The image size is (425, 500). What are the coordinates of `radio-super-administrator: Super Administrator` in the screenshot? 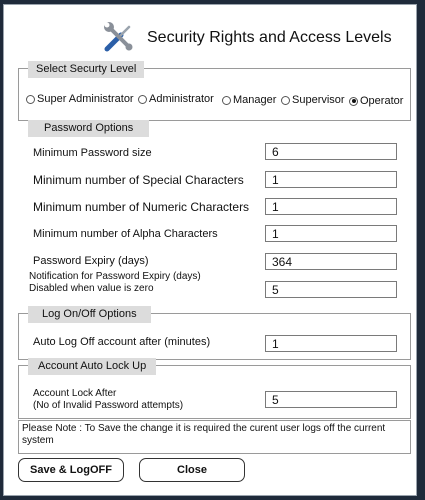 It's located at (80, 99).